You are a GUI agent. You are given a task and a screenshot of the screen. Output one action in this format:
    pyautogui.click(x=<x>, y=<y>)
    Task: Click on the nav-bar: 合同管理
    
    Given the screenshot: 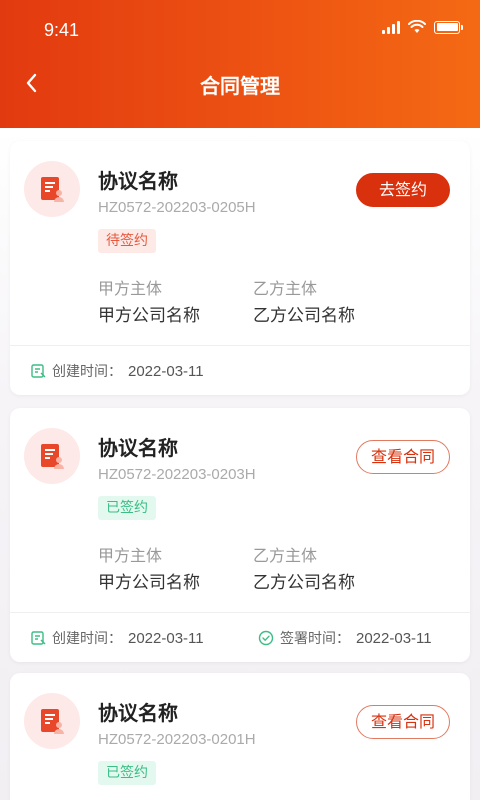 What is the action you would take?
    pyautogui.click(x=240, y=83)
    